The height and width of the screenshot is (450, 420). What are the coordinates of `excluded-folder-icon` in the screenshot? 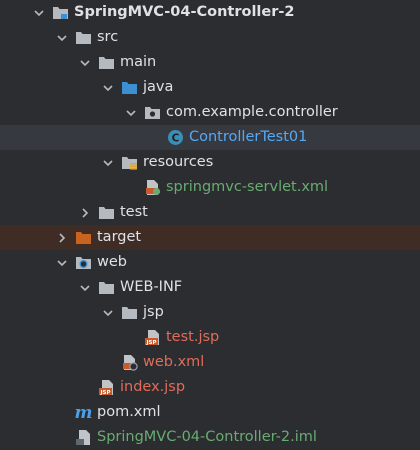 It's located at (83, 237).